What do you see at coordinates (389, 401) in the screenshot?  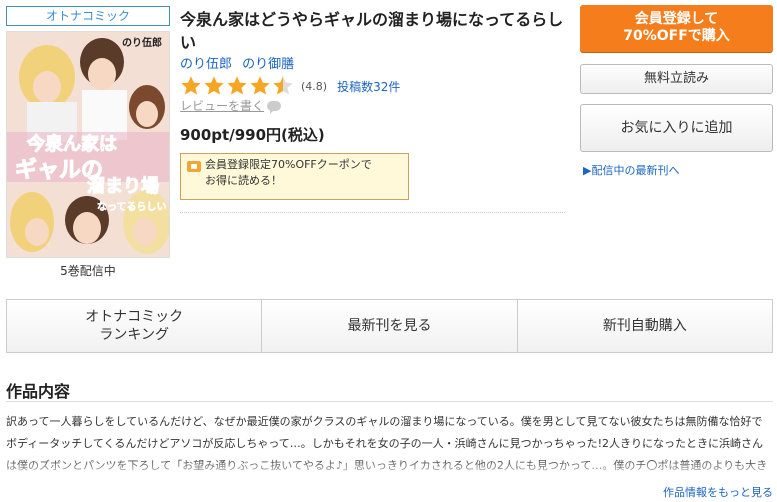 I see `section-divider` at bounding box center [389, 401].